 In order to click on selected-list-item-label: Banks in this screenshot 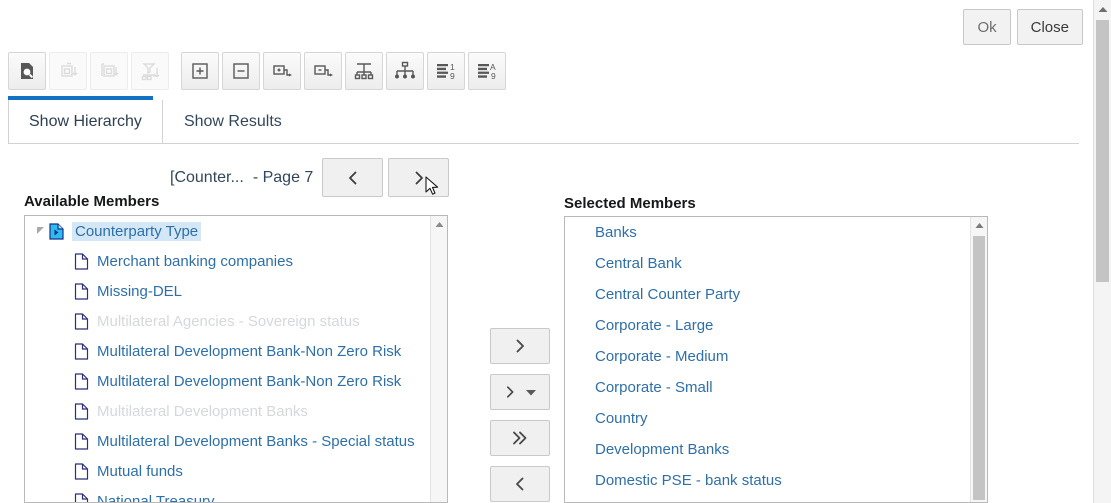, I will do `click(616, 232)`.